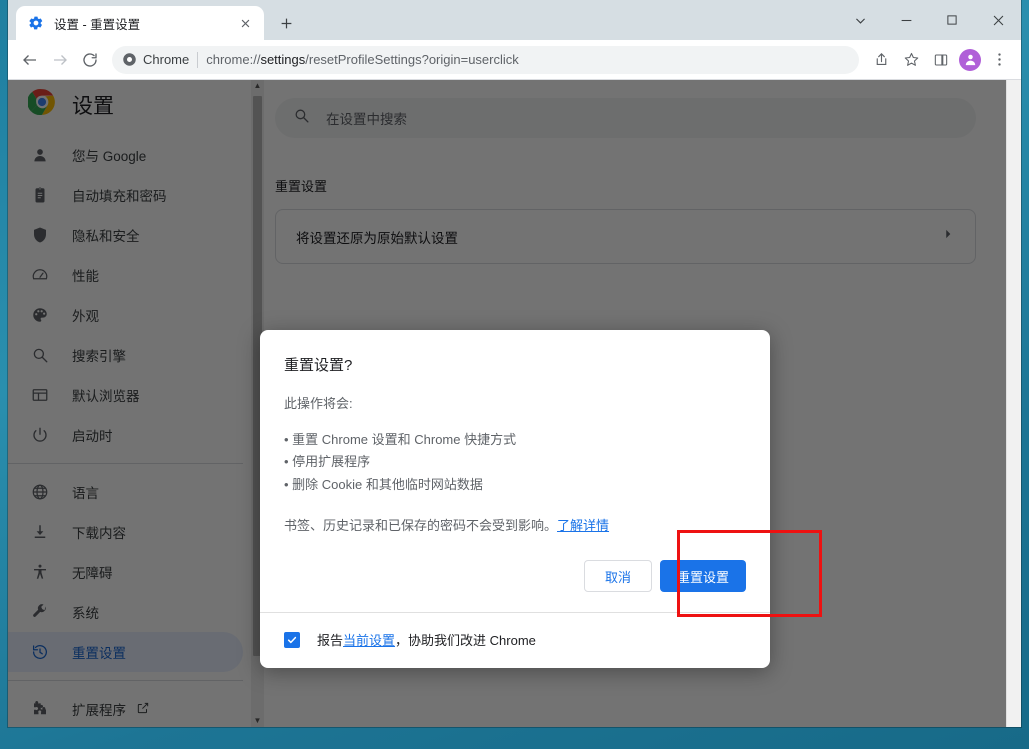 The width and height of the screenshot is (1029, 749). I want to click on dialog-footer: 报告当前设置，协助我们改进 Chrome, so click(515, 640).